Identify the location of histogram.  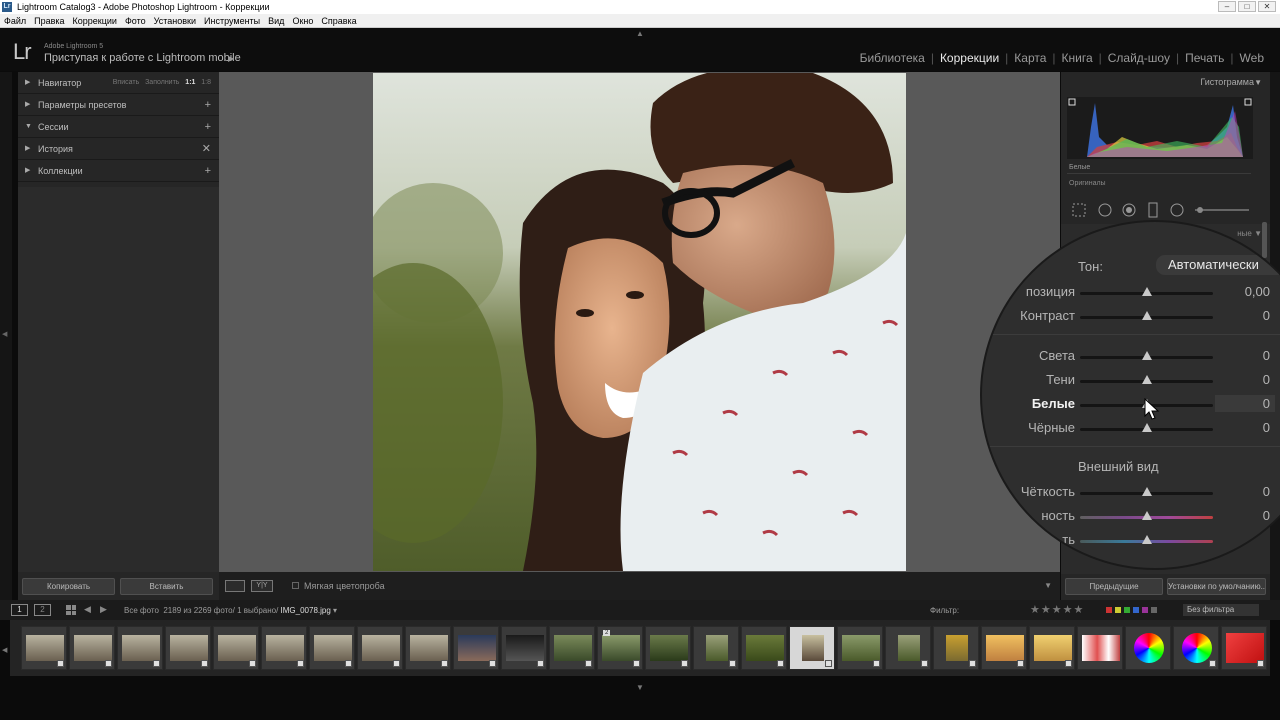
(1160, 128).